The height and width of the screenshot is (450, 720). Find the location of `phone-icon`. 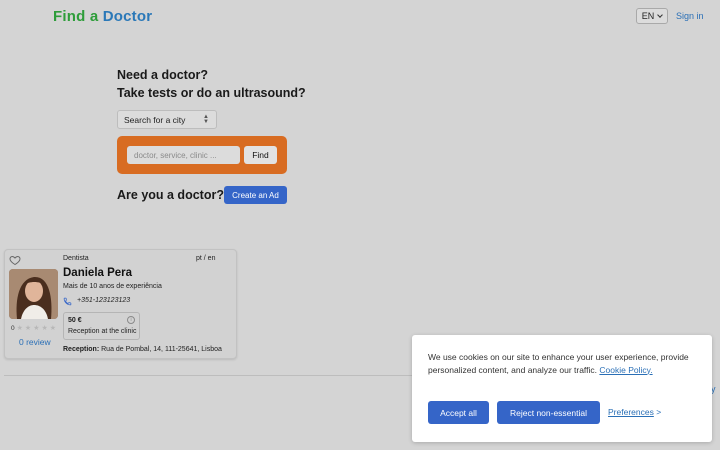

phone-icon is located at coordinates (67, 301).